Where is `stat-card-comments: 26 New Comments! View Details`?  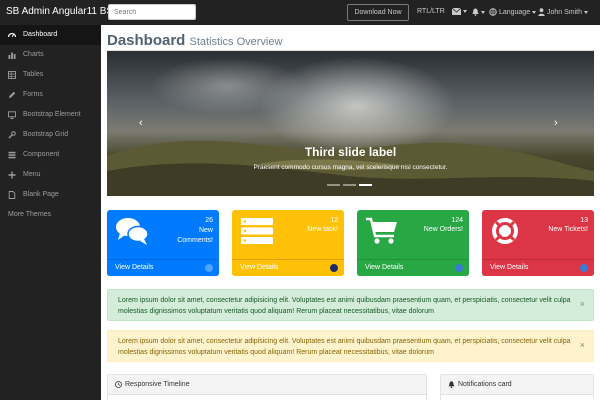
stat-card-comments: 26 New Comments! View Details is located at coordinates (163, 243).